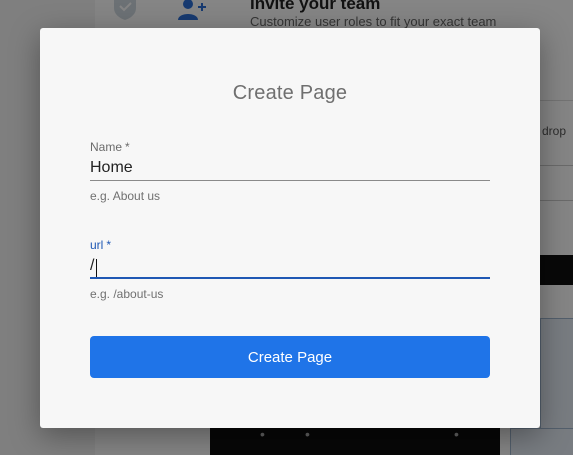 This screenshot has width=573, height=455. What do you see at coordinates (290, 245) in the screenshot?
I see `url-field-label: url *` at bounding box center [290, 245].